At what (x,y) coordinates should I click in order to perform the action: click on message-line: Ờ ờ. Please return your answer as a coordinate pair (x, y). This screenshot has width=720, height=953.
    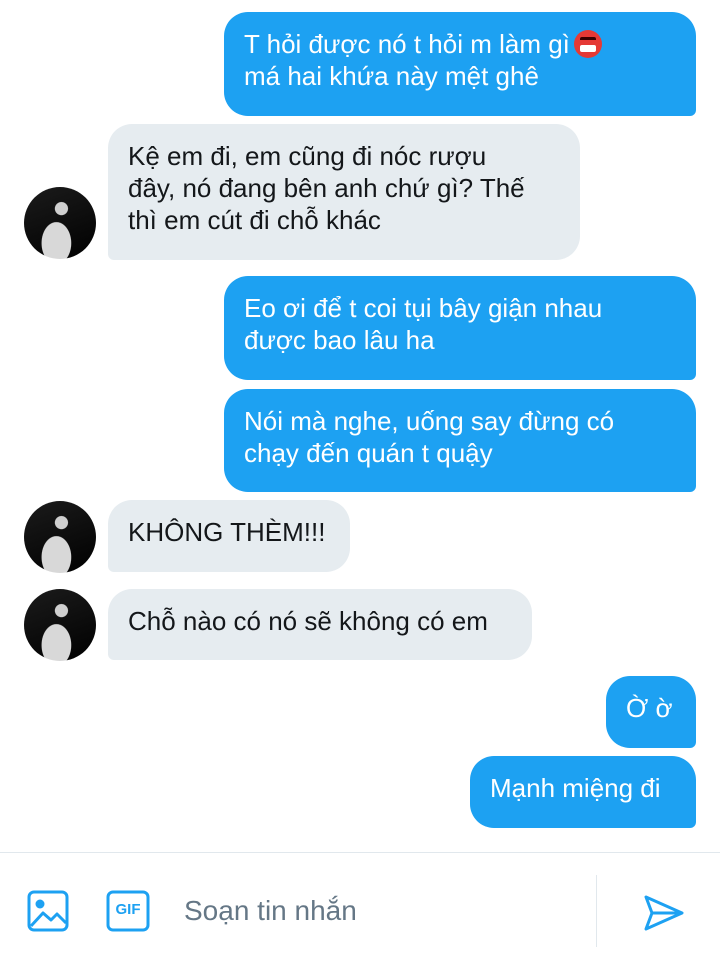
    Looking at the image, I should click on (649, 708).